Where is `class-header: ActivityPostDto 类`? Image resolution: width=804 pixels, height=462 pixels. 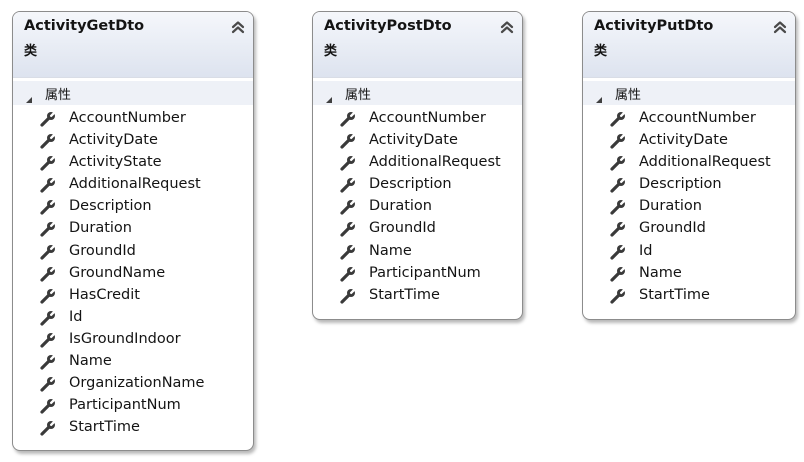 class-header: ActivityPostDto 类 is located at coordinates (417, 45).